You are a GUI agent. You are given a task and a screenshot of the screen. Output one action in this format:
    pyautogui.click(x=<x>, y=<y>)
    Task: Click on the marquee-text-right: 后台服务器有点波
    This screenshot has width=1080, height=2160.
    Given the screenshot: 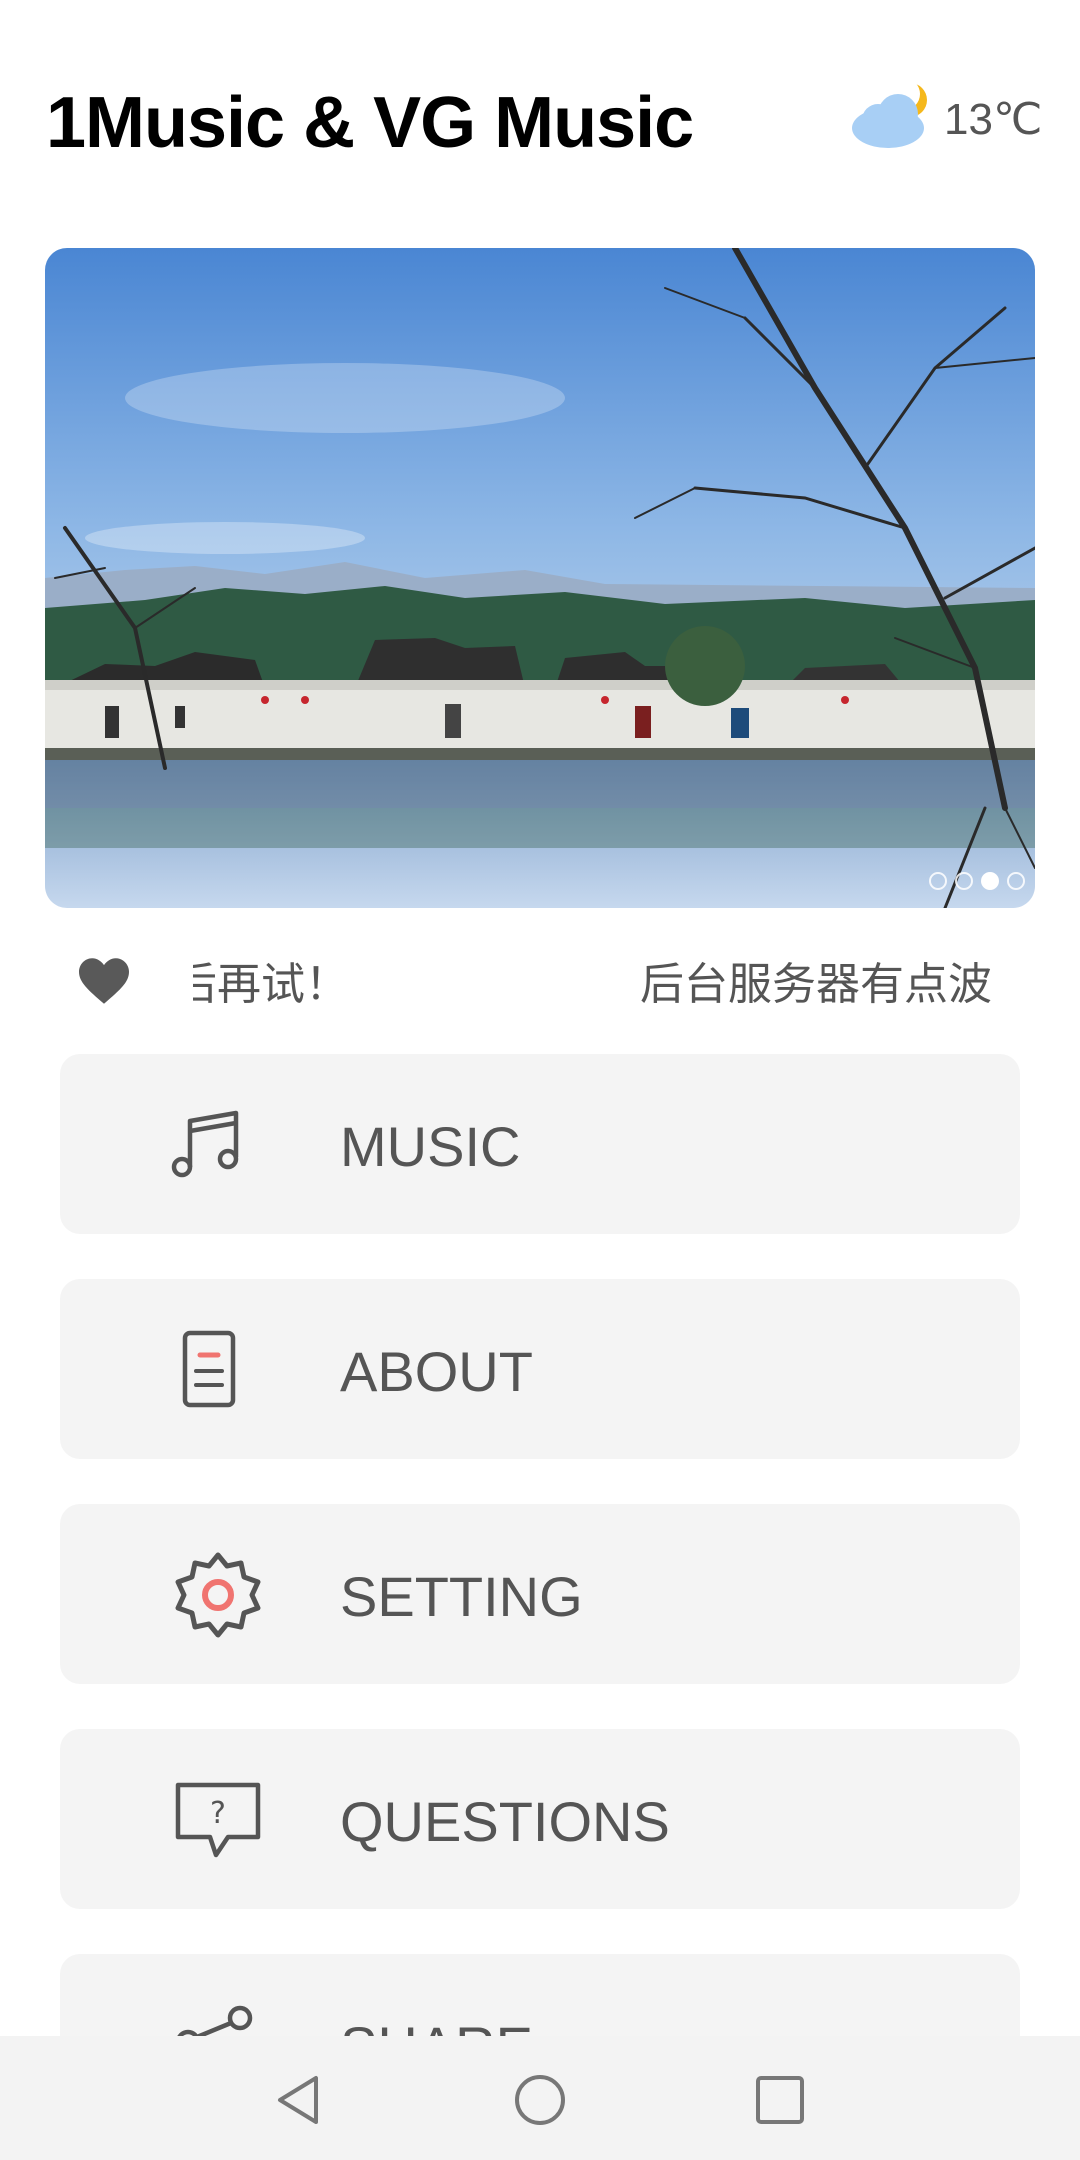 What is the action you would take?
    pyautogui.click(x=816, y=984)
    